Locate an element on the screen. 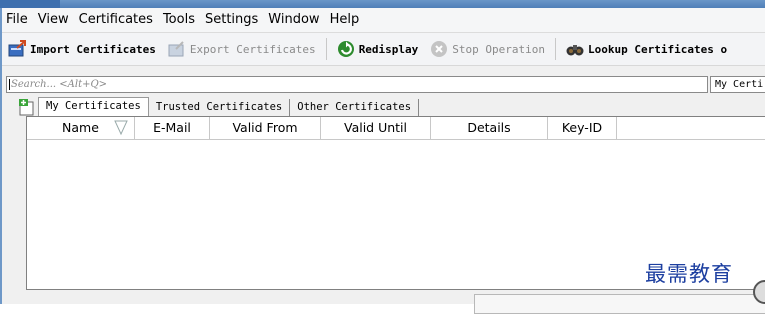  menu-settings: Settings is located at coordinates (231, 20).